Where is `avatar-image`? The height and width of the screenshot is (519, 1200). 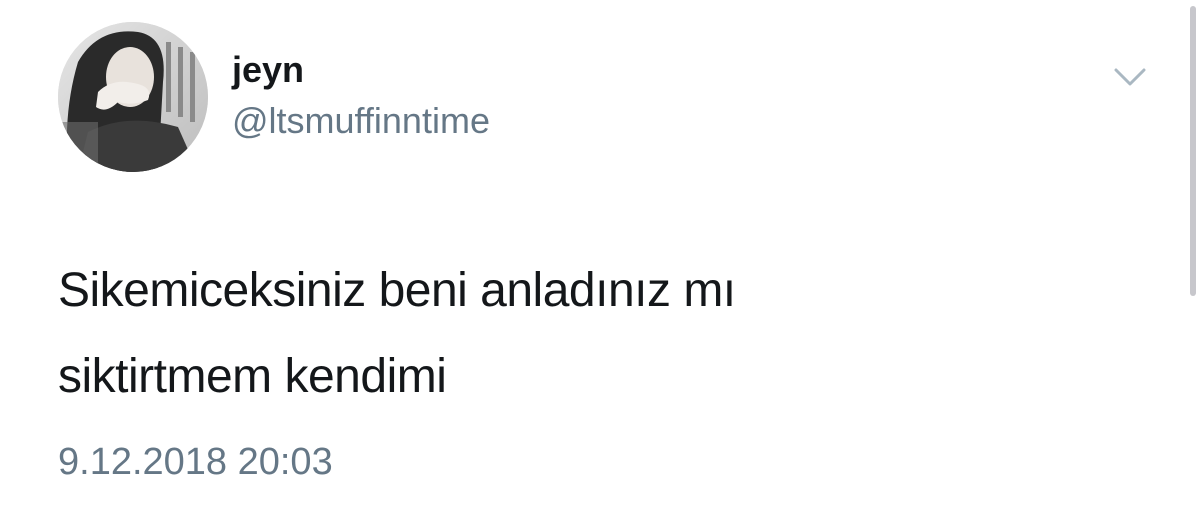
avatar-image is located at coordinates (133, 97).